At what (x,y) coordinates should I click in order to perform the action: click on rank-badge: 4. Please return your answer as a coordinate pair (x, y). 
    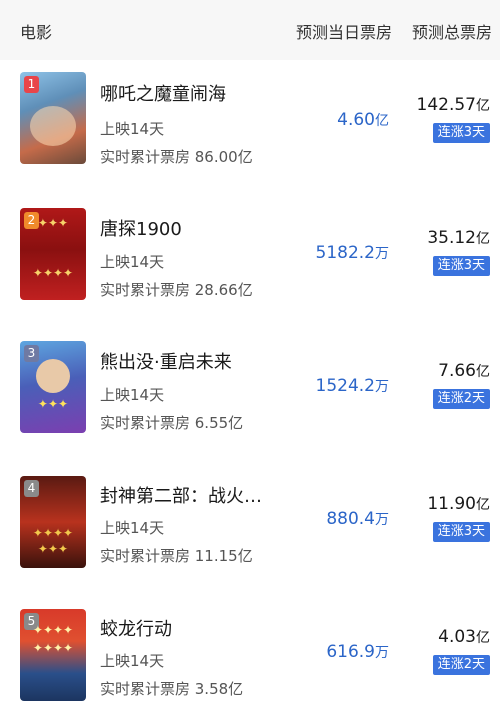
    Looking at the image, I should click on (31, 488).